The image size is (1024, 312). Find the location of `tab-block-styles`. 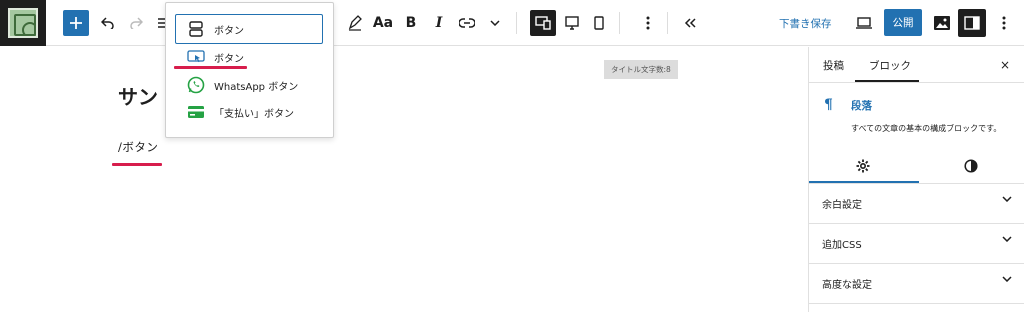

tab-block-styles is located at coordinates (970, 166).